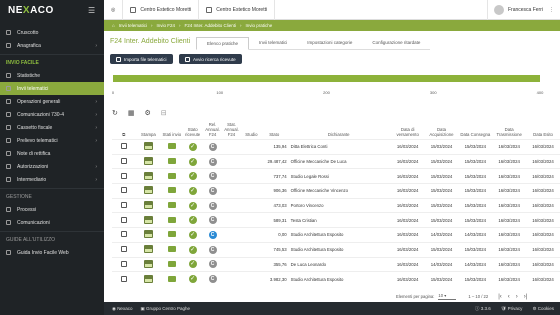 The image size is (560, 315). Describe the element at coordinates (551, 10) in the screenshot. I see `more-vert-icon: ⋮` at that location.